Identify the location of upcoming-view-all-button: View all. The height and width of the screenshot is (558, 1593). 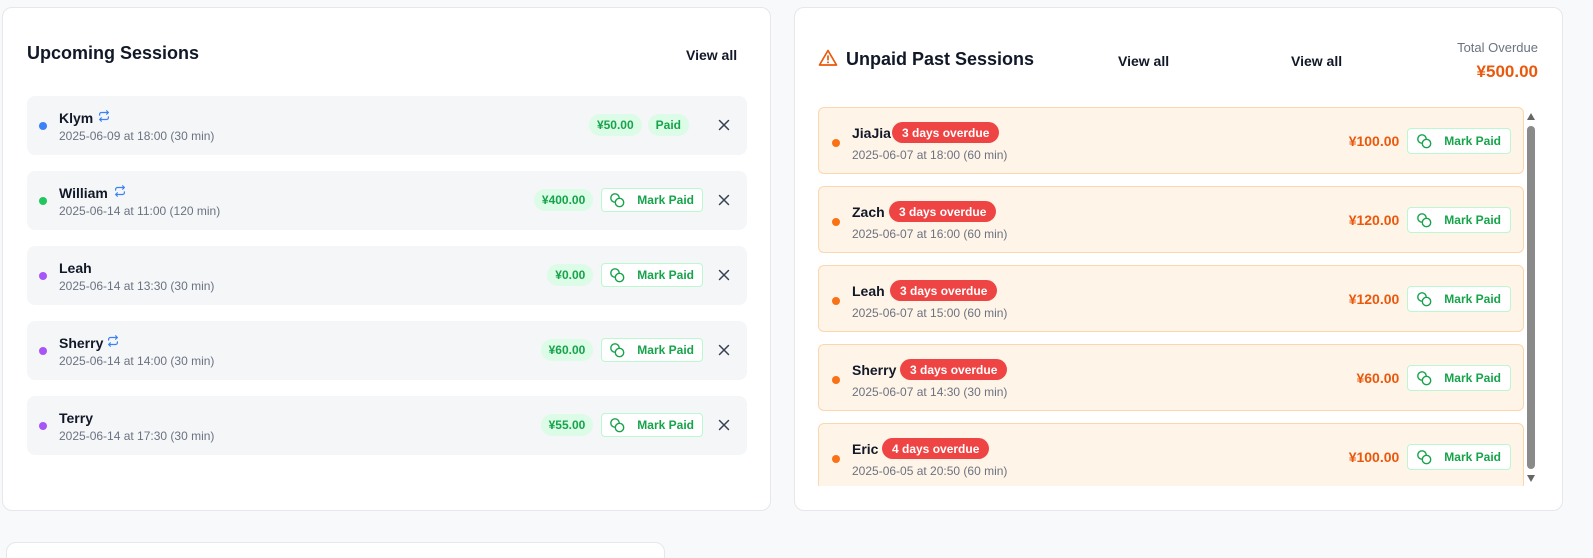
(711, 55).